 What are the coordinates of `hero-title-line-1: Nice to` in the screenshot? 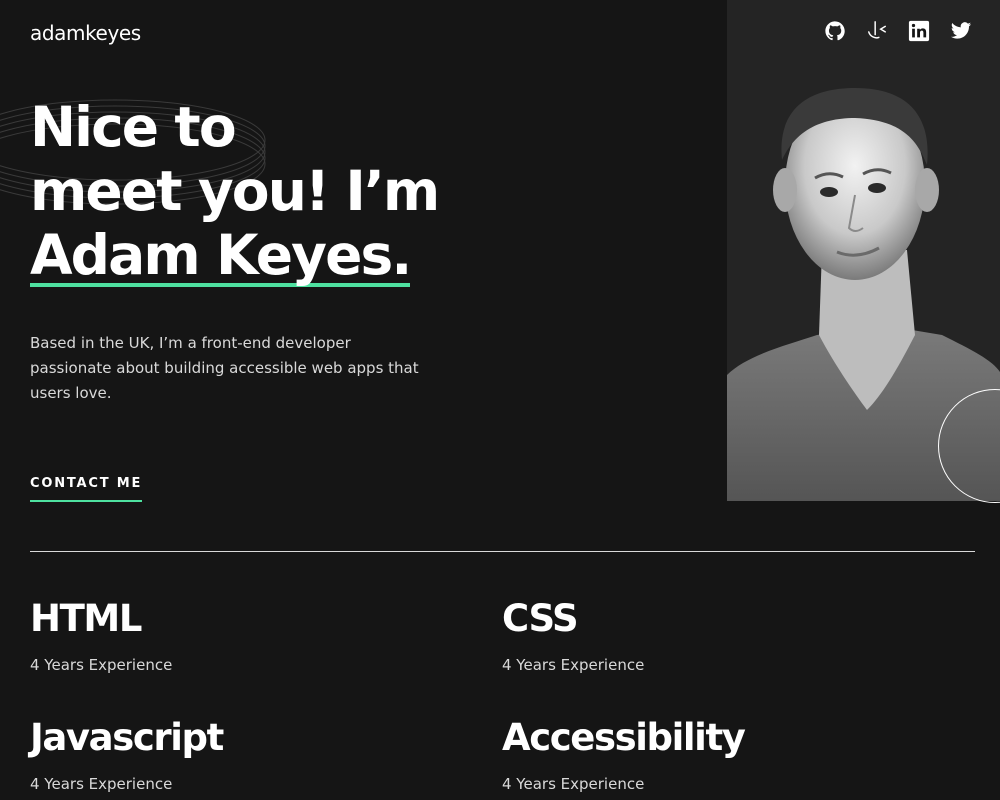 It's located at (133, 127).